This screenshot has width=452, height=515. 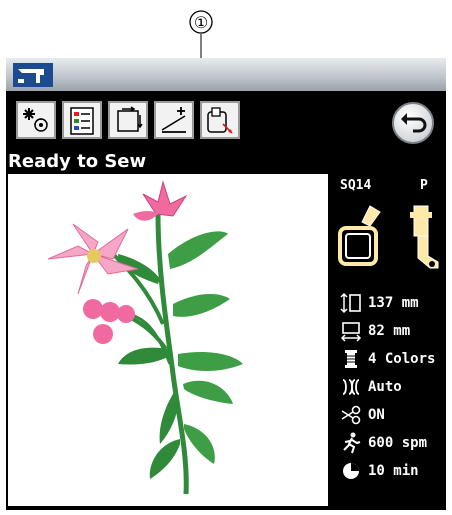 I want to click on design-width-row: 82 mm, so click(x=375, y=331).